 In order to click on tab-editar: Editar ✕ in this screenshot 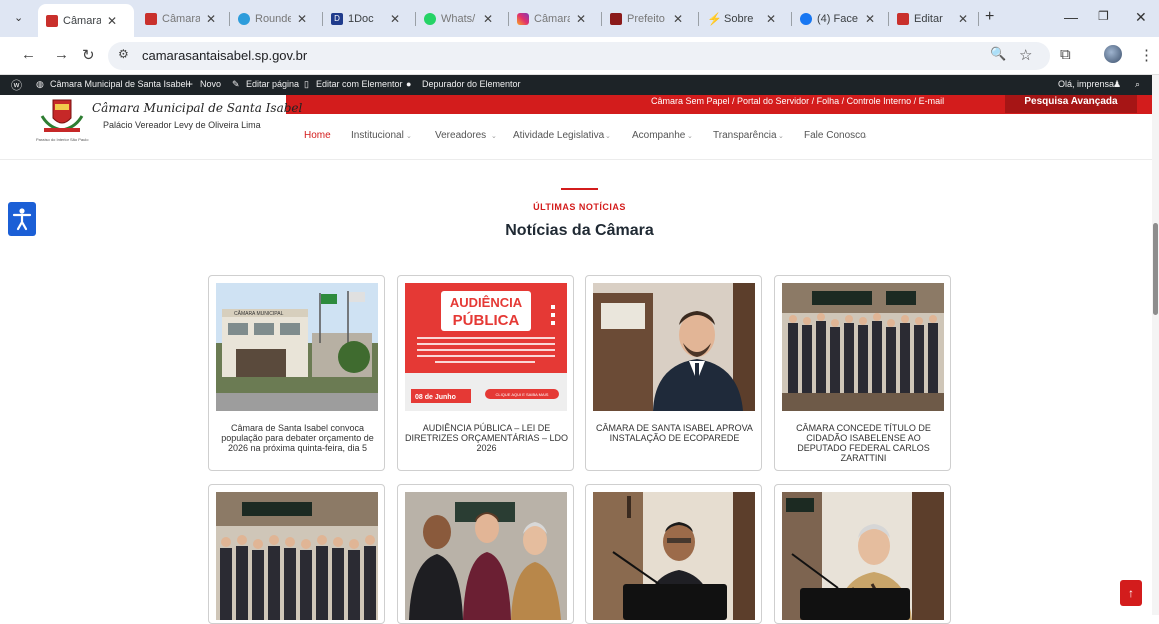, I will do `click(938, 19)`.